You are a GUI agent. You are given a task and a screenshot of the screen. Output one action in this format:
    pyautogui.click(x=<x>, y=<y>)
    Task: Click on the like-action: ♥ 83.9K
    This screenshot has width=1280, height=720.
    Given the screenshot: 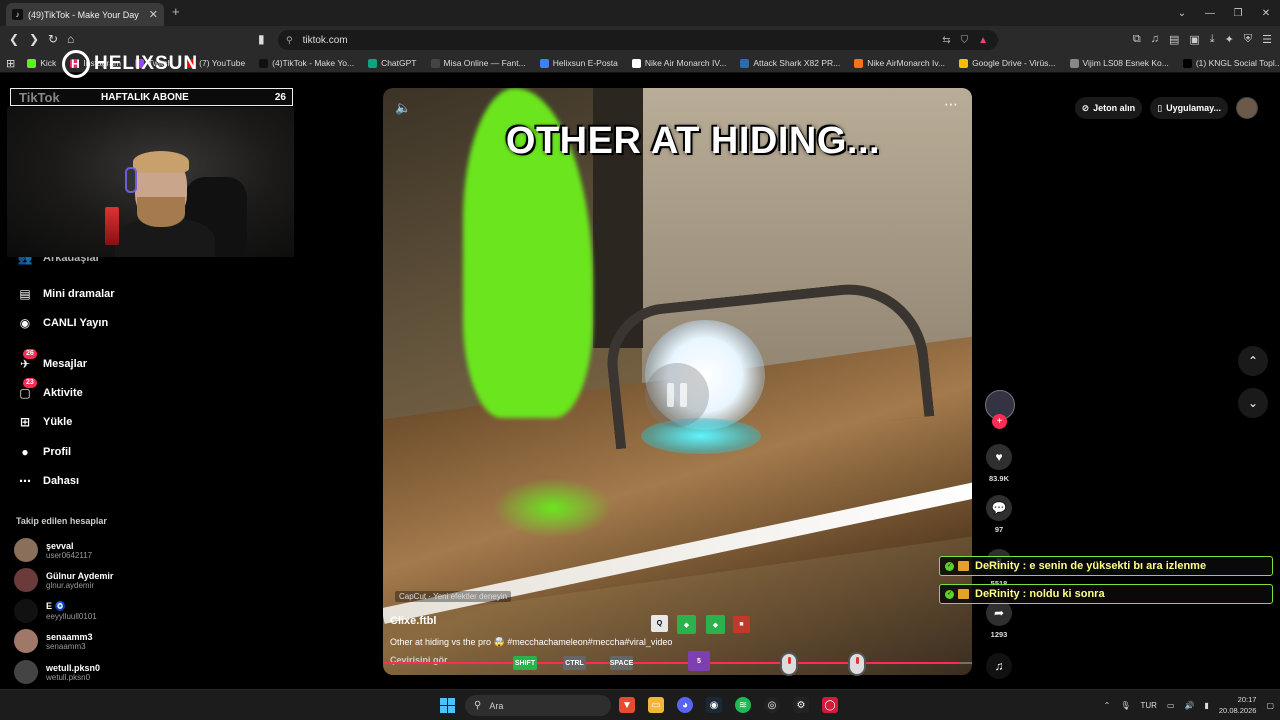 What is the action you would take?
    pyautogui.click(x=999, y=463)
    